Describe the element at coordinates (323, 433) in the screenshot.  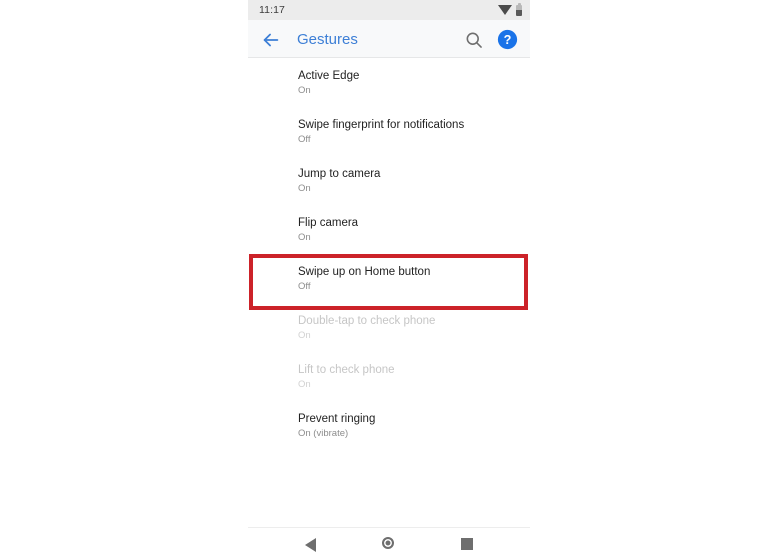
I see `list-item-subtitle: On (vibrate)` at that location.